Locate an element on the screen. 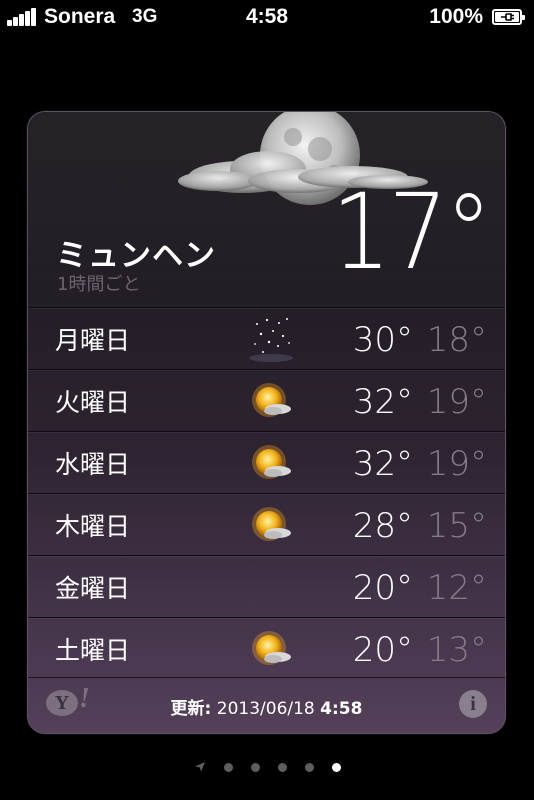 Image resolution: width=534 pixels, height=800 pixels. updated-time: 4:58 is located at coordinates (341, 709).